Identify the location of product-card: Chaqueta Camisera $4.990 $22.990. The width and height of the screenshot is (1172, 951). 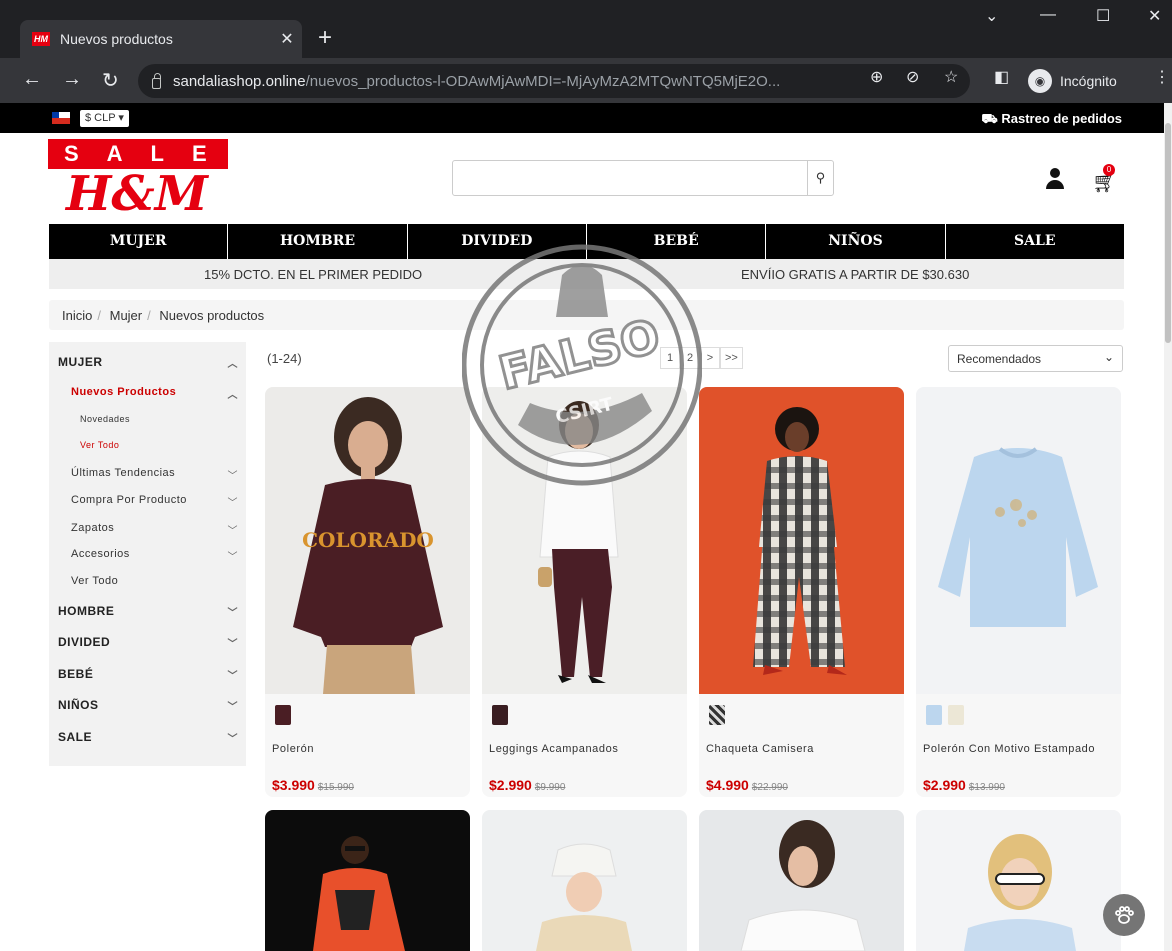
(801, 592).